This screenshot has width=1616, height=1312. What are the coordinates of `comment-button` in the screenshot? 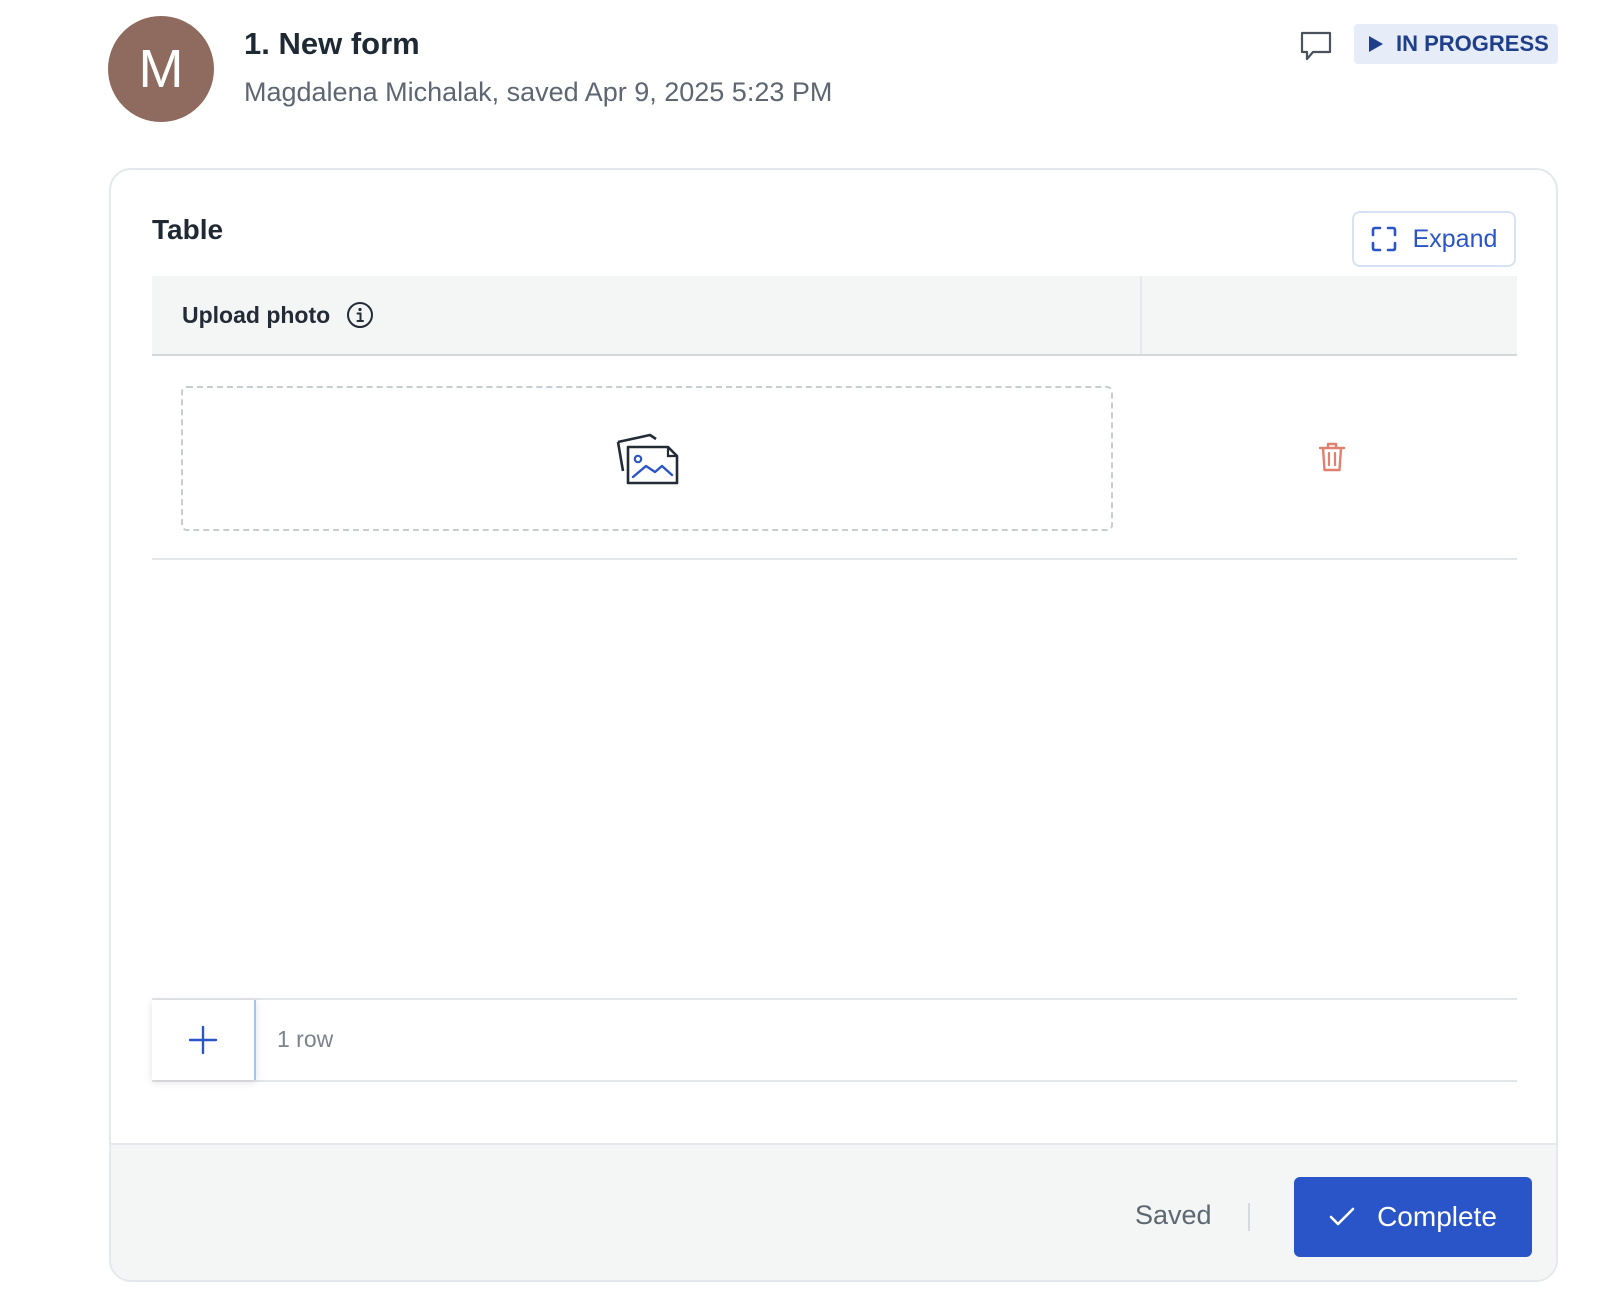 It's located at (1316, 46).